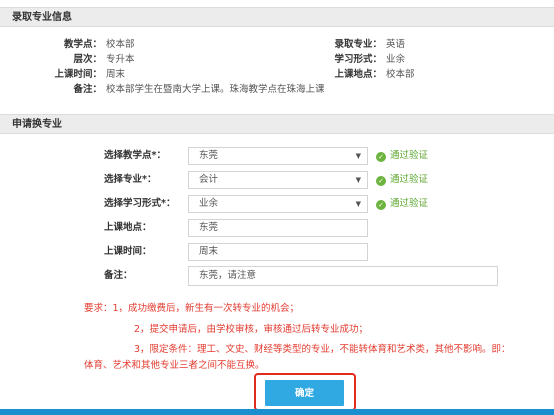 The image size is (554, 415). I want to click on major-select: 会计 ▼, so click(278, 180).